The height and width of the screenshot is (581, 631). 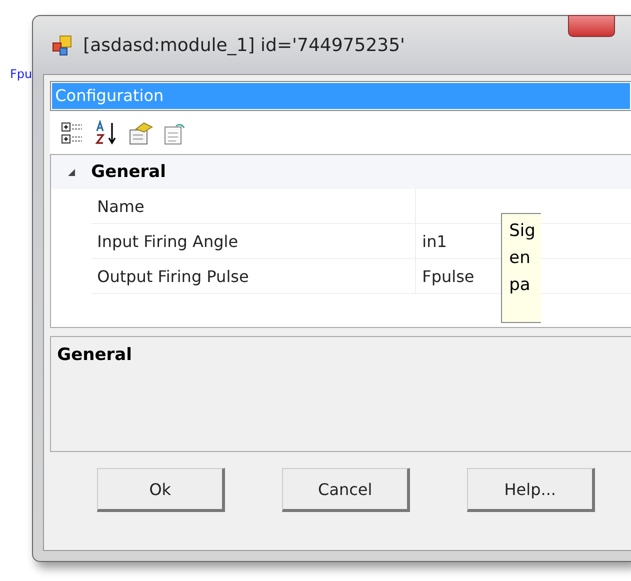 I want to click on property-name: Name, so click(x=253, y=206).